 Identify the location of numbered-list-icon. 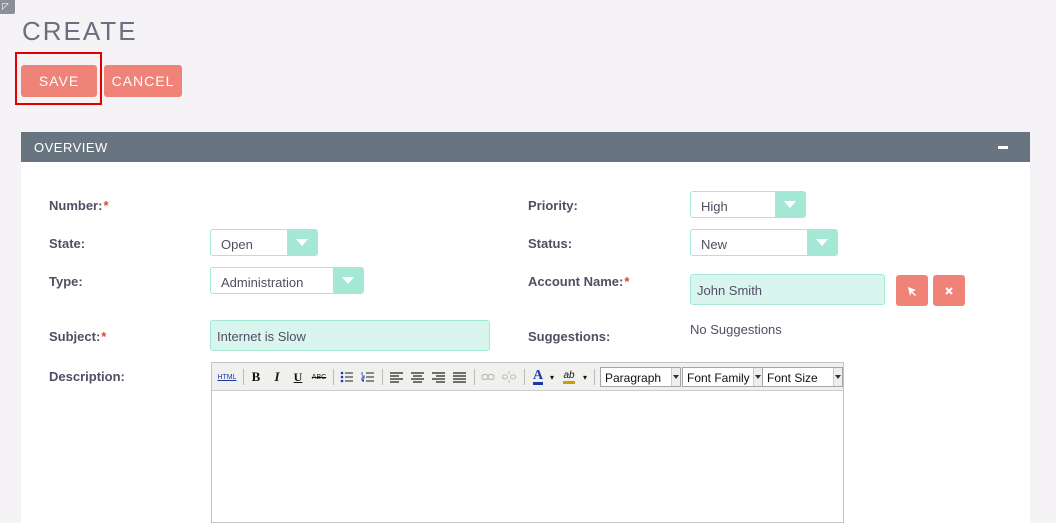
(367, 377).